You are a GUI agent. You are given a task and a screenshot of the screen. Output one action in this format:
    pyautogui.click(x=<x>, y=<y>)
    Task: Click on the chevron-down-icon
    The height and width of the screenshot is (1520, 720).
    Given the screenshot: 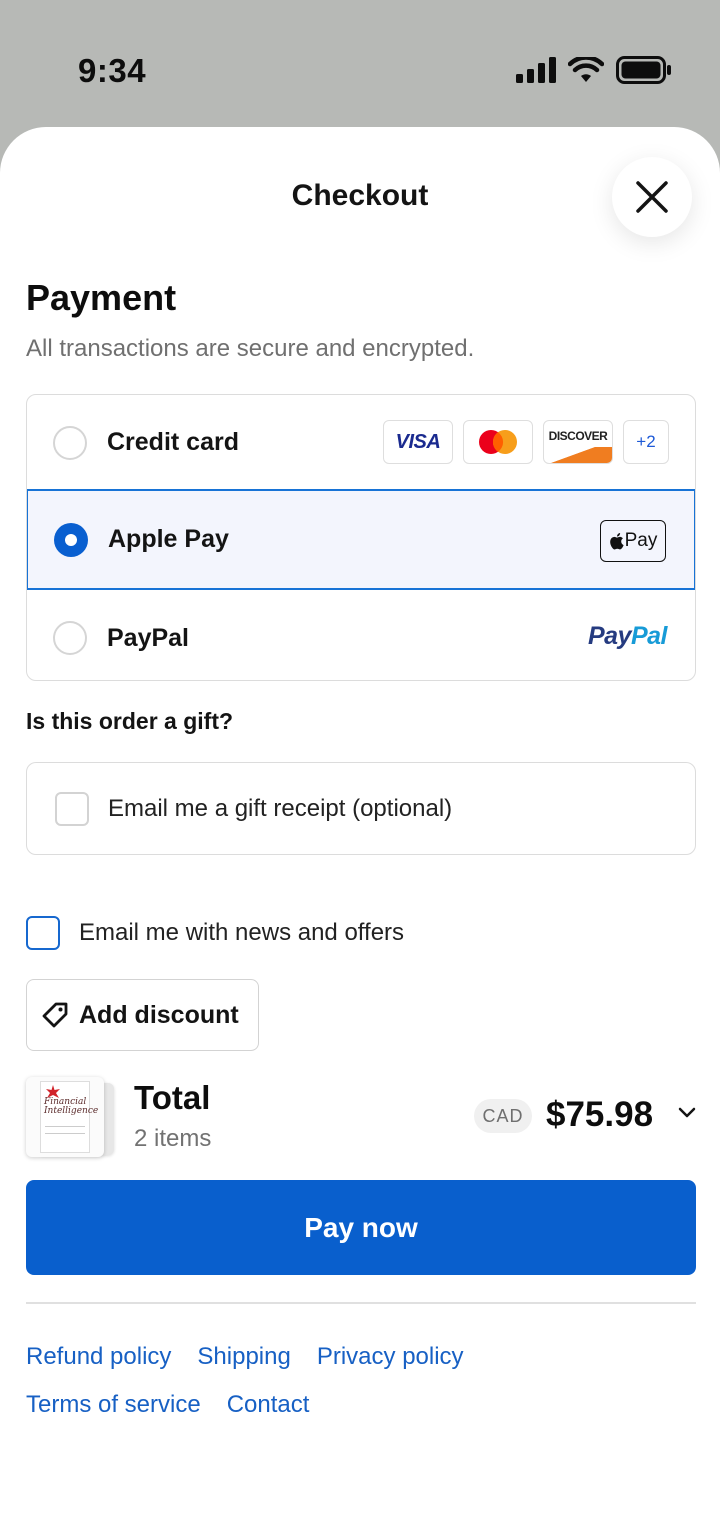 What is the action you would take?
    pyautogui.click(x=687, y=1113)
    